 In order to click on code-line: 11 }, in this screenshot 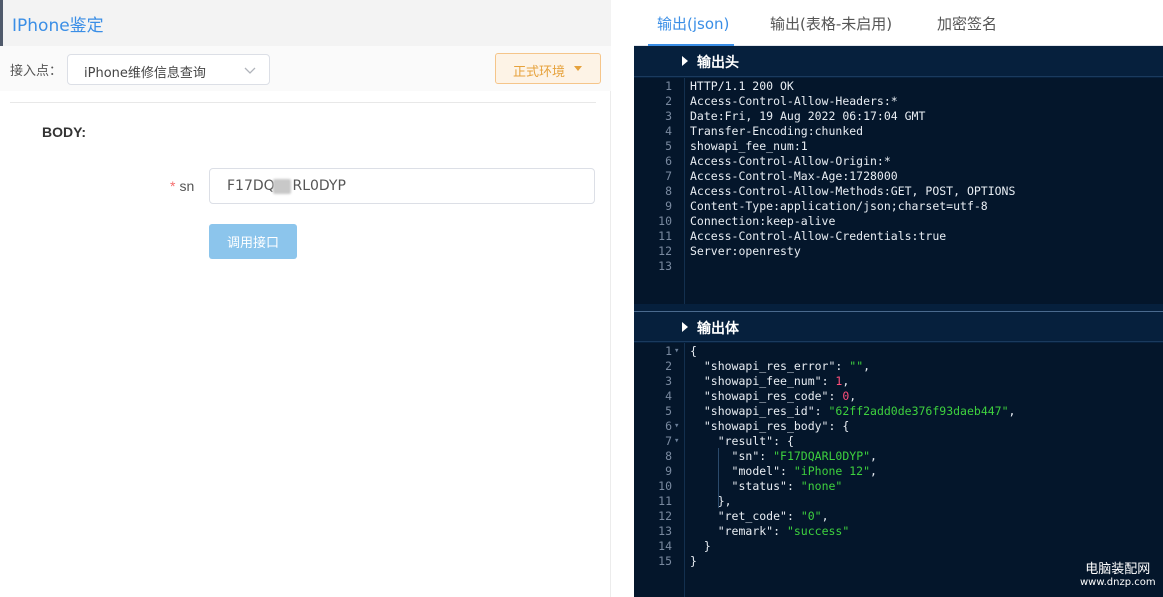, I will do `click(898, 501)`.